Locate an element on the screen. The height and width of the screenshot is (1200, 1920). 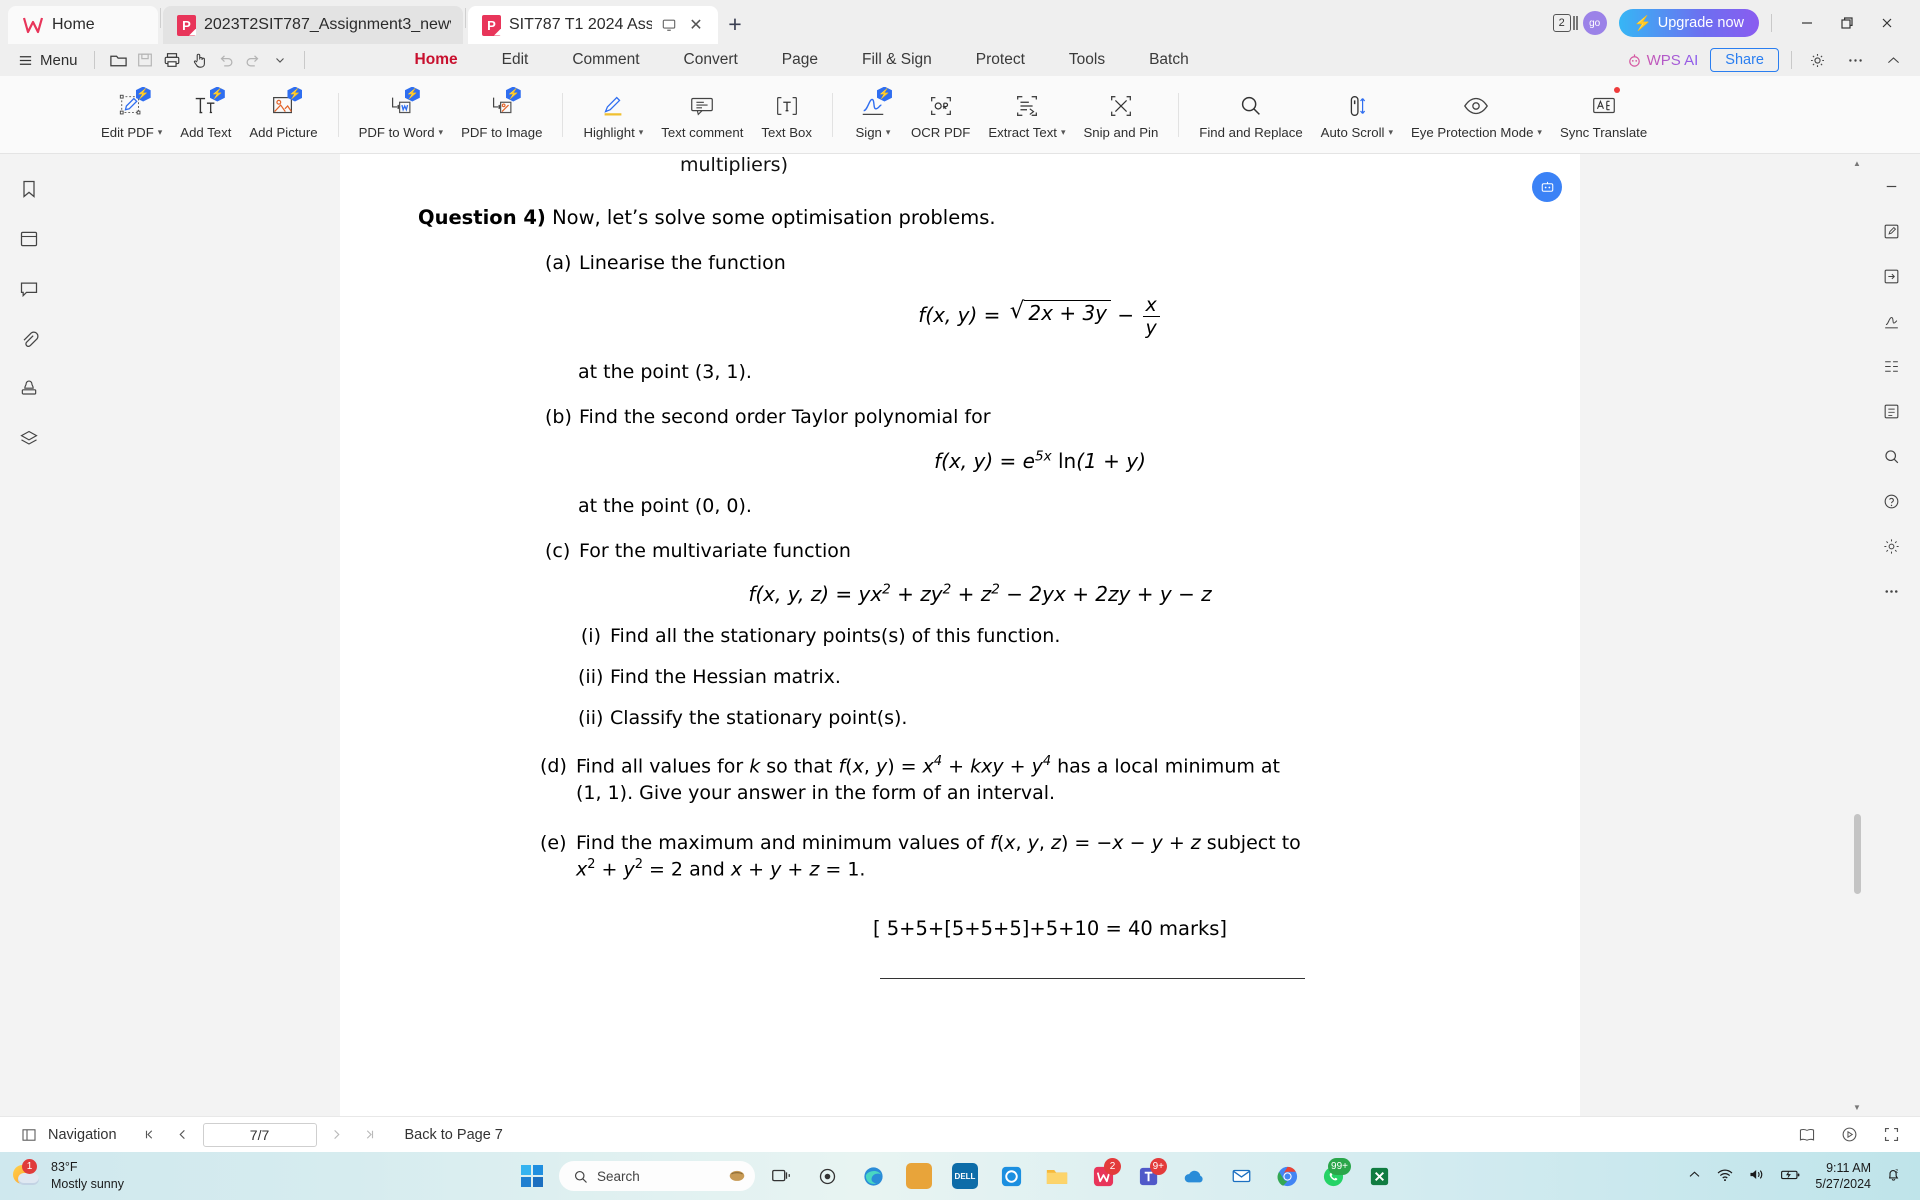
tab-comment: Comment is located at coordinates (605, 60).